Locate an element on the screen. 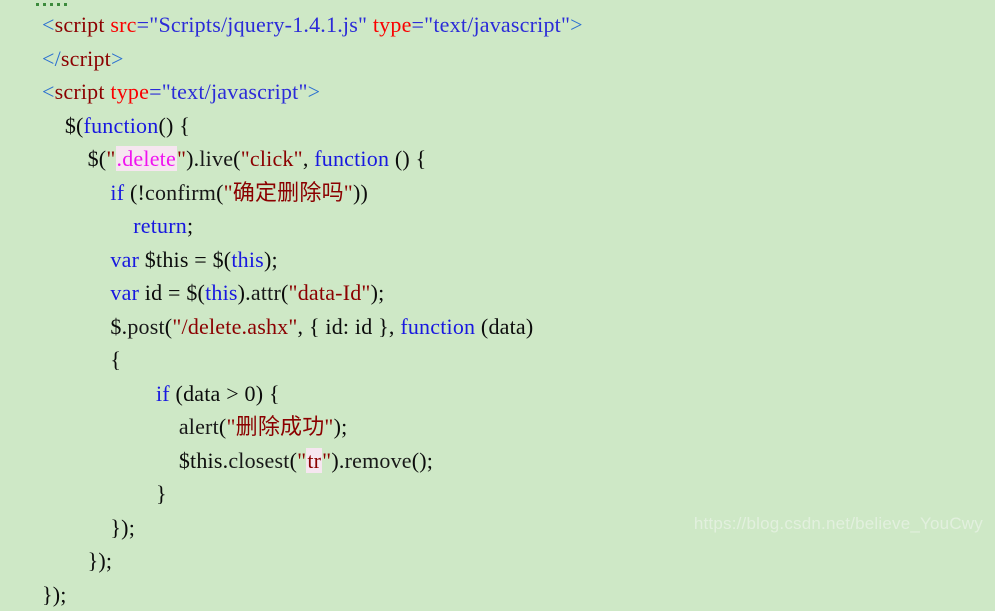 The image size is (995, 611). code-token-plain: post is located at coordinates (145, 326).